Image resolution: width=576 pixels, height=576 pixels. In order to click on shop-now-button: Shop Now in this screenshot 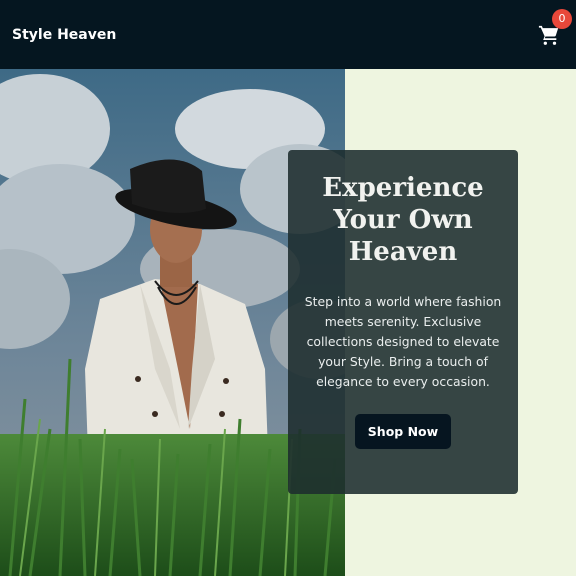, I will do `click(403, 431)`.